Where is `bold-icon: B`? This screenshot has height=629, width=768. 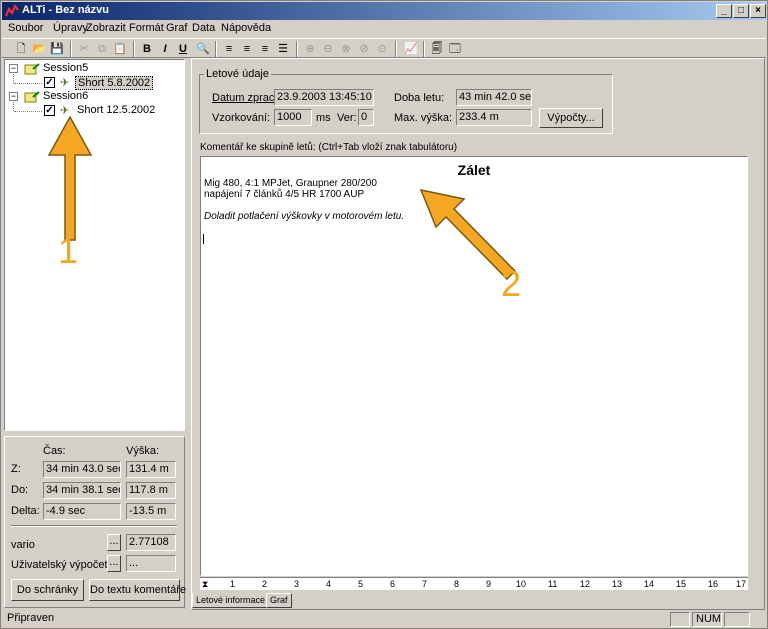 bold-icon: B is located at coordinates (147, 49).